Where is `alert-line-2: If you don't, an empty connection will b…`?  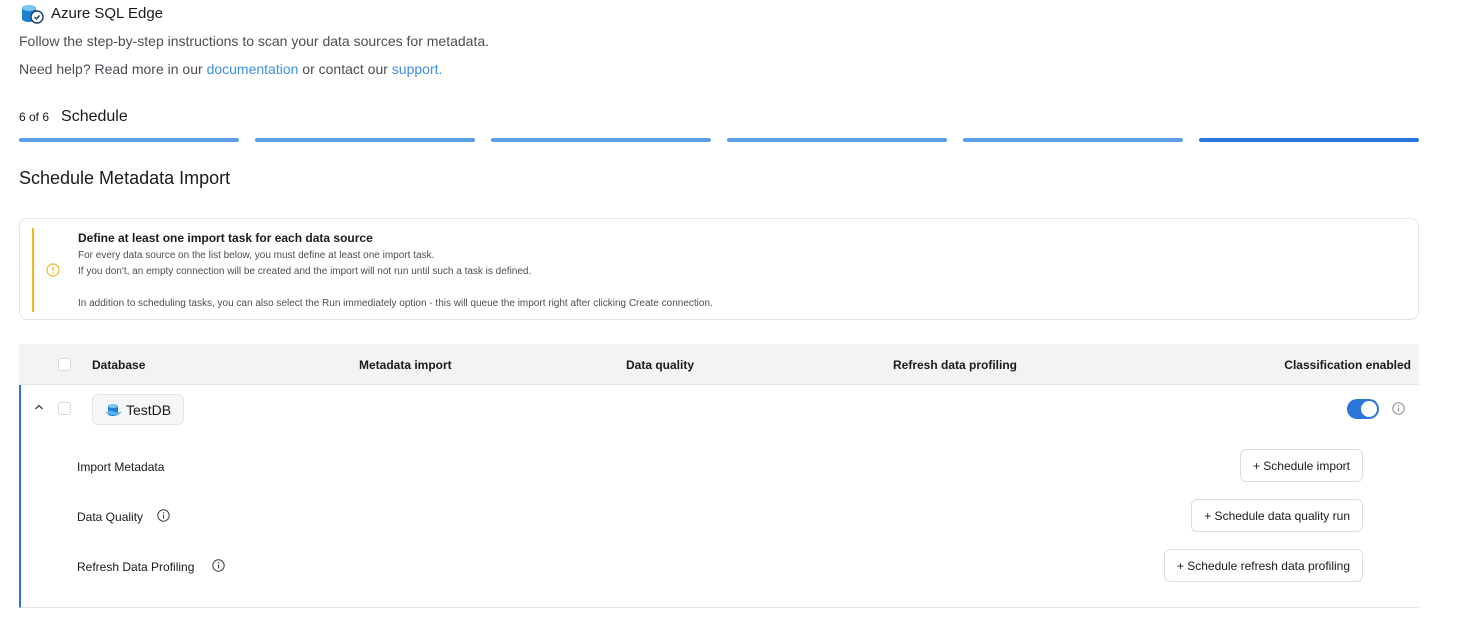 alert-line-2: If you don't, an empty connection will b… is located at coordinates (305, 271).